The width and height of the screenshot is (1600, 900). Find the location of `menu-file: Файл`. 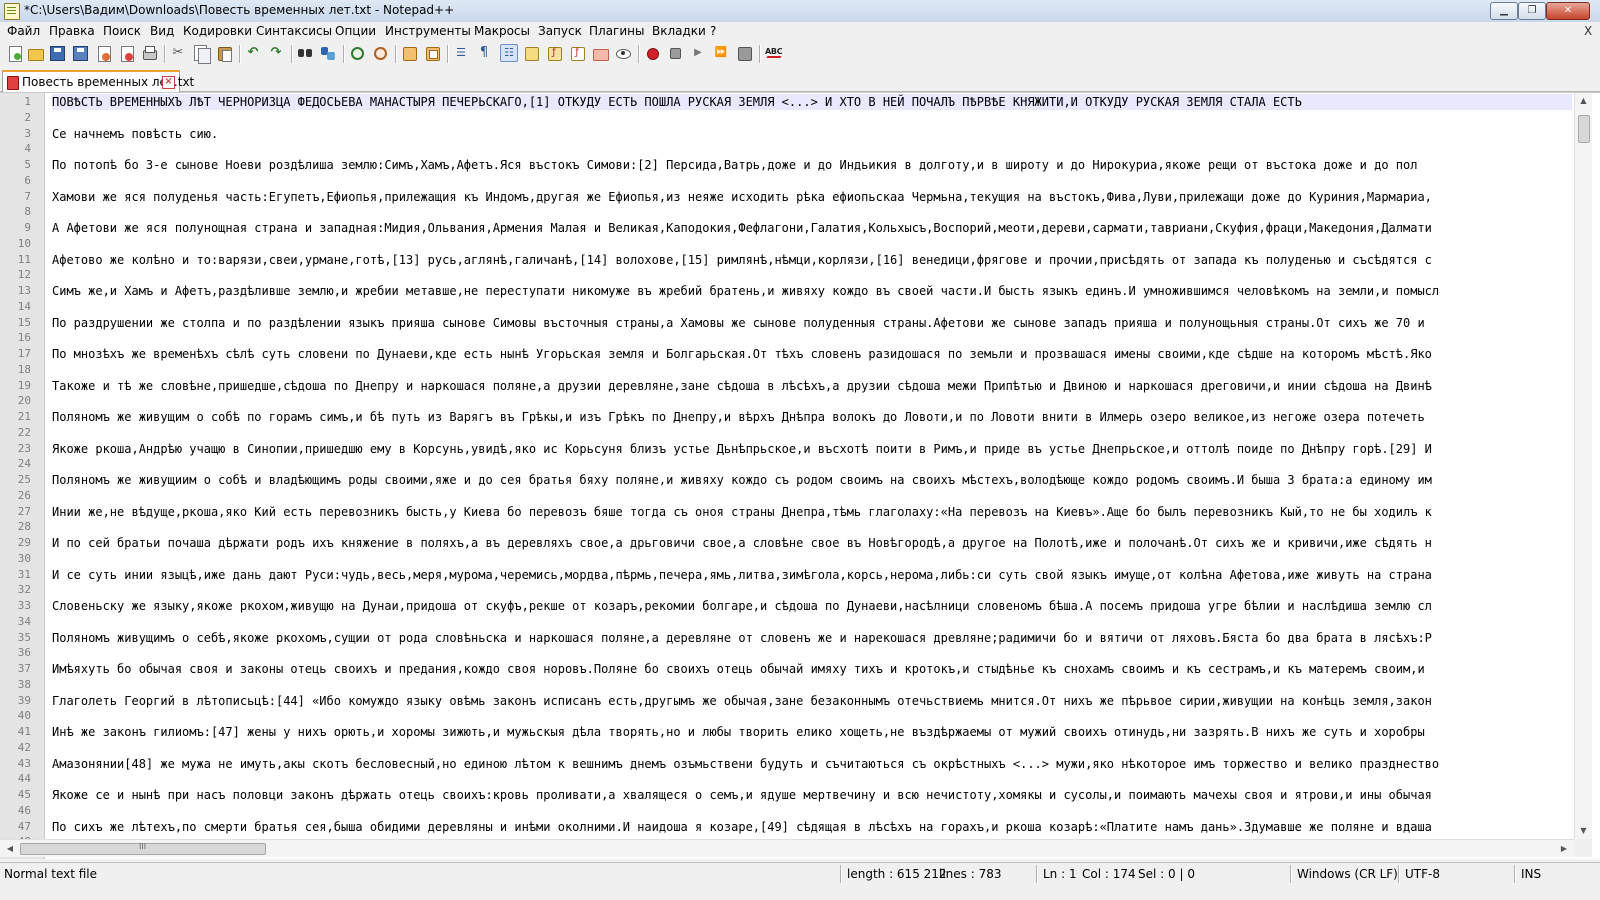

menu-file: Файл is located at coordinates (23, 31).